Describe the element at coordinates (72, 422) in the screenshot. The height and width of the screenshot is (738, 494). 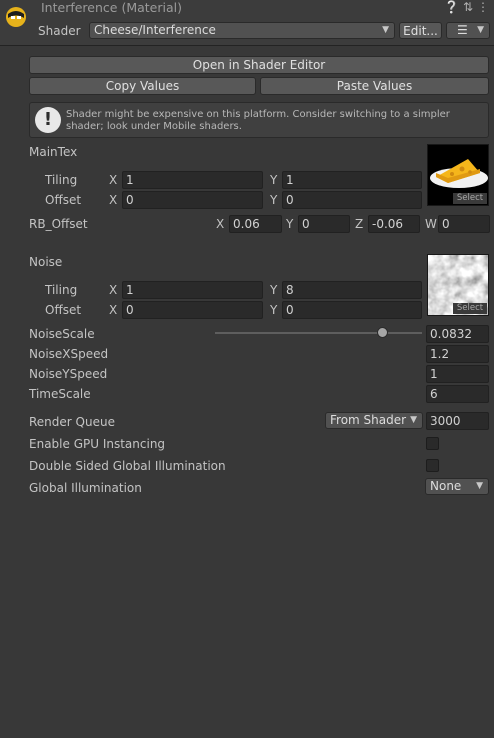
I see `render-queue-label: Render Queue` at that location.